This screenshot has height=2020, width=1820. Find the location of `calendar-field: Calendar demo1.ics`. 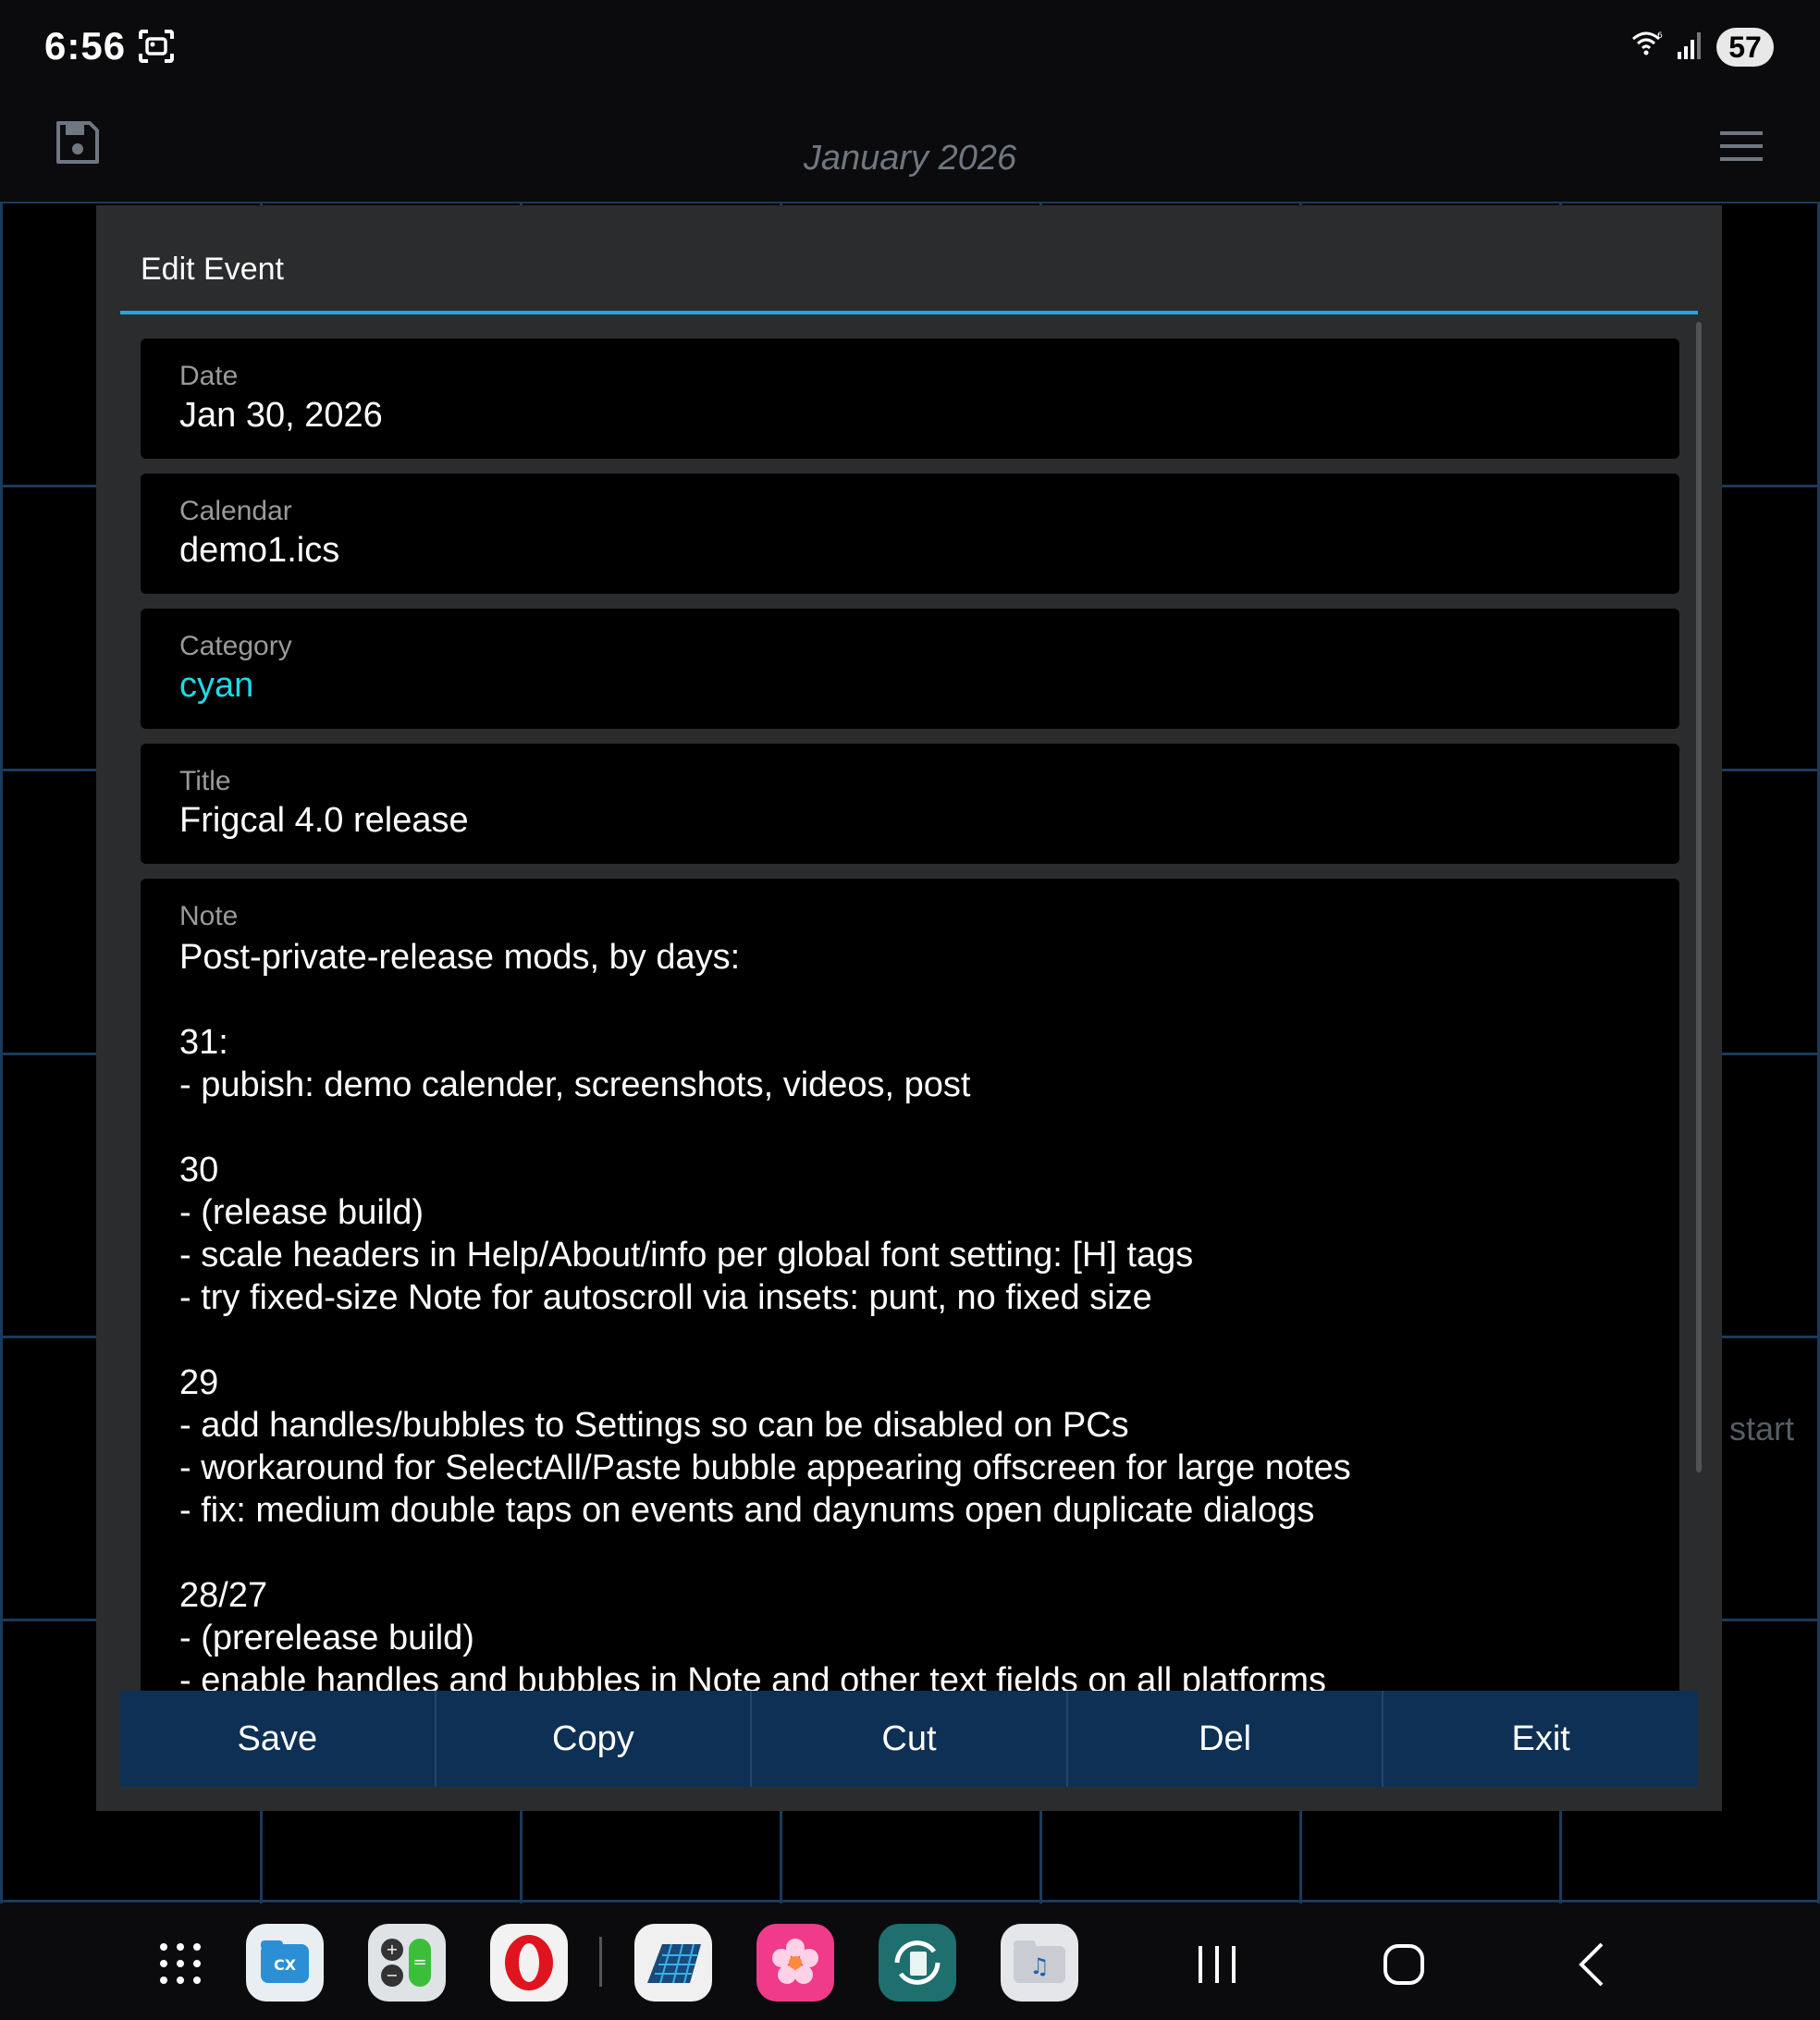

calendar-field: Calendar demo1.ics is located at coordinates (910, 534).